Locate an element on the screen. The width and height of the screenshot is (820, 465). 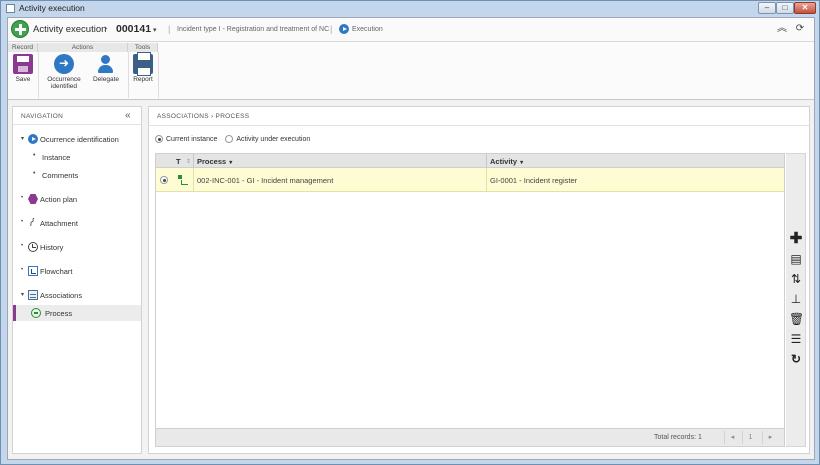
nav-item-process: Process is located at coordinates (77, 313).